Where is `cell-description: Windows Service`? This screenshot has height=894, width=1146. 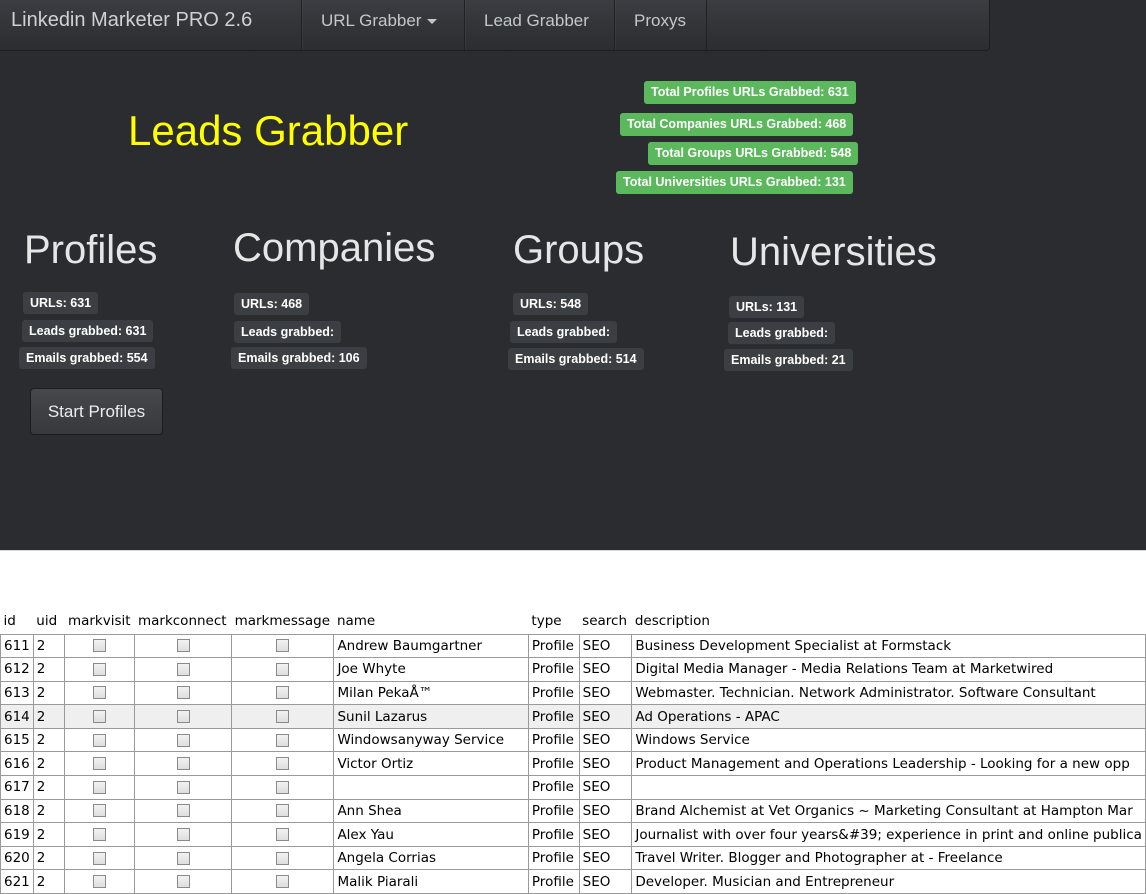
cell-description: Windows Service is located at coordinates (888, 740).